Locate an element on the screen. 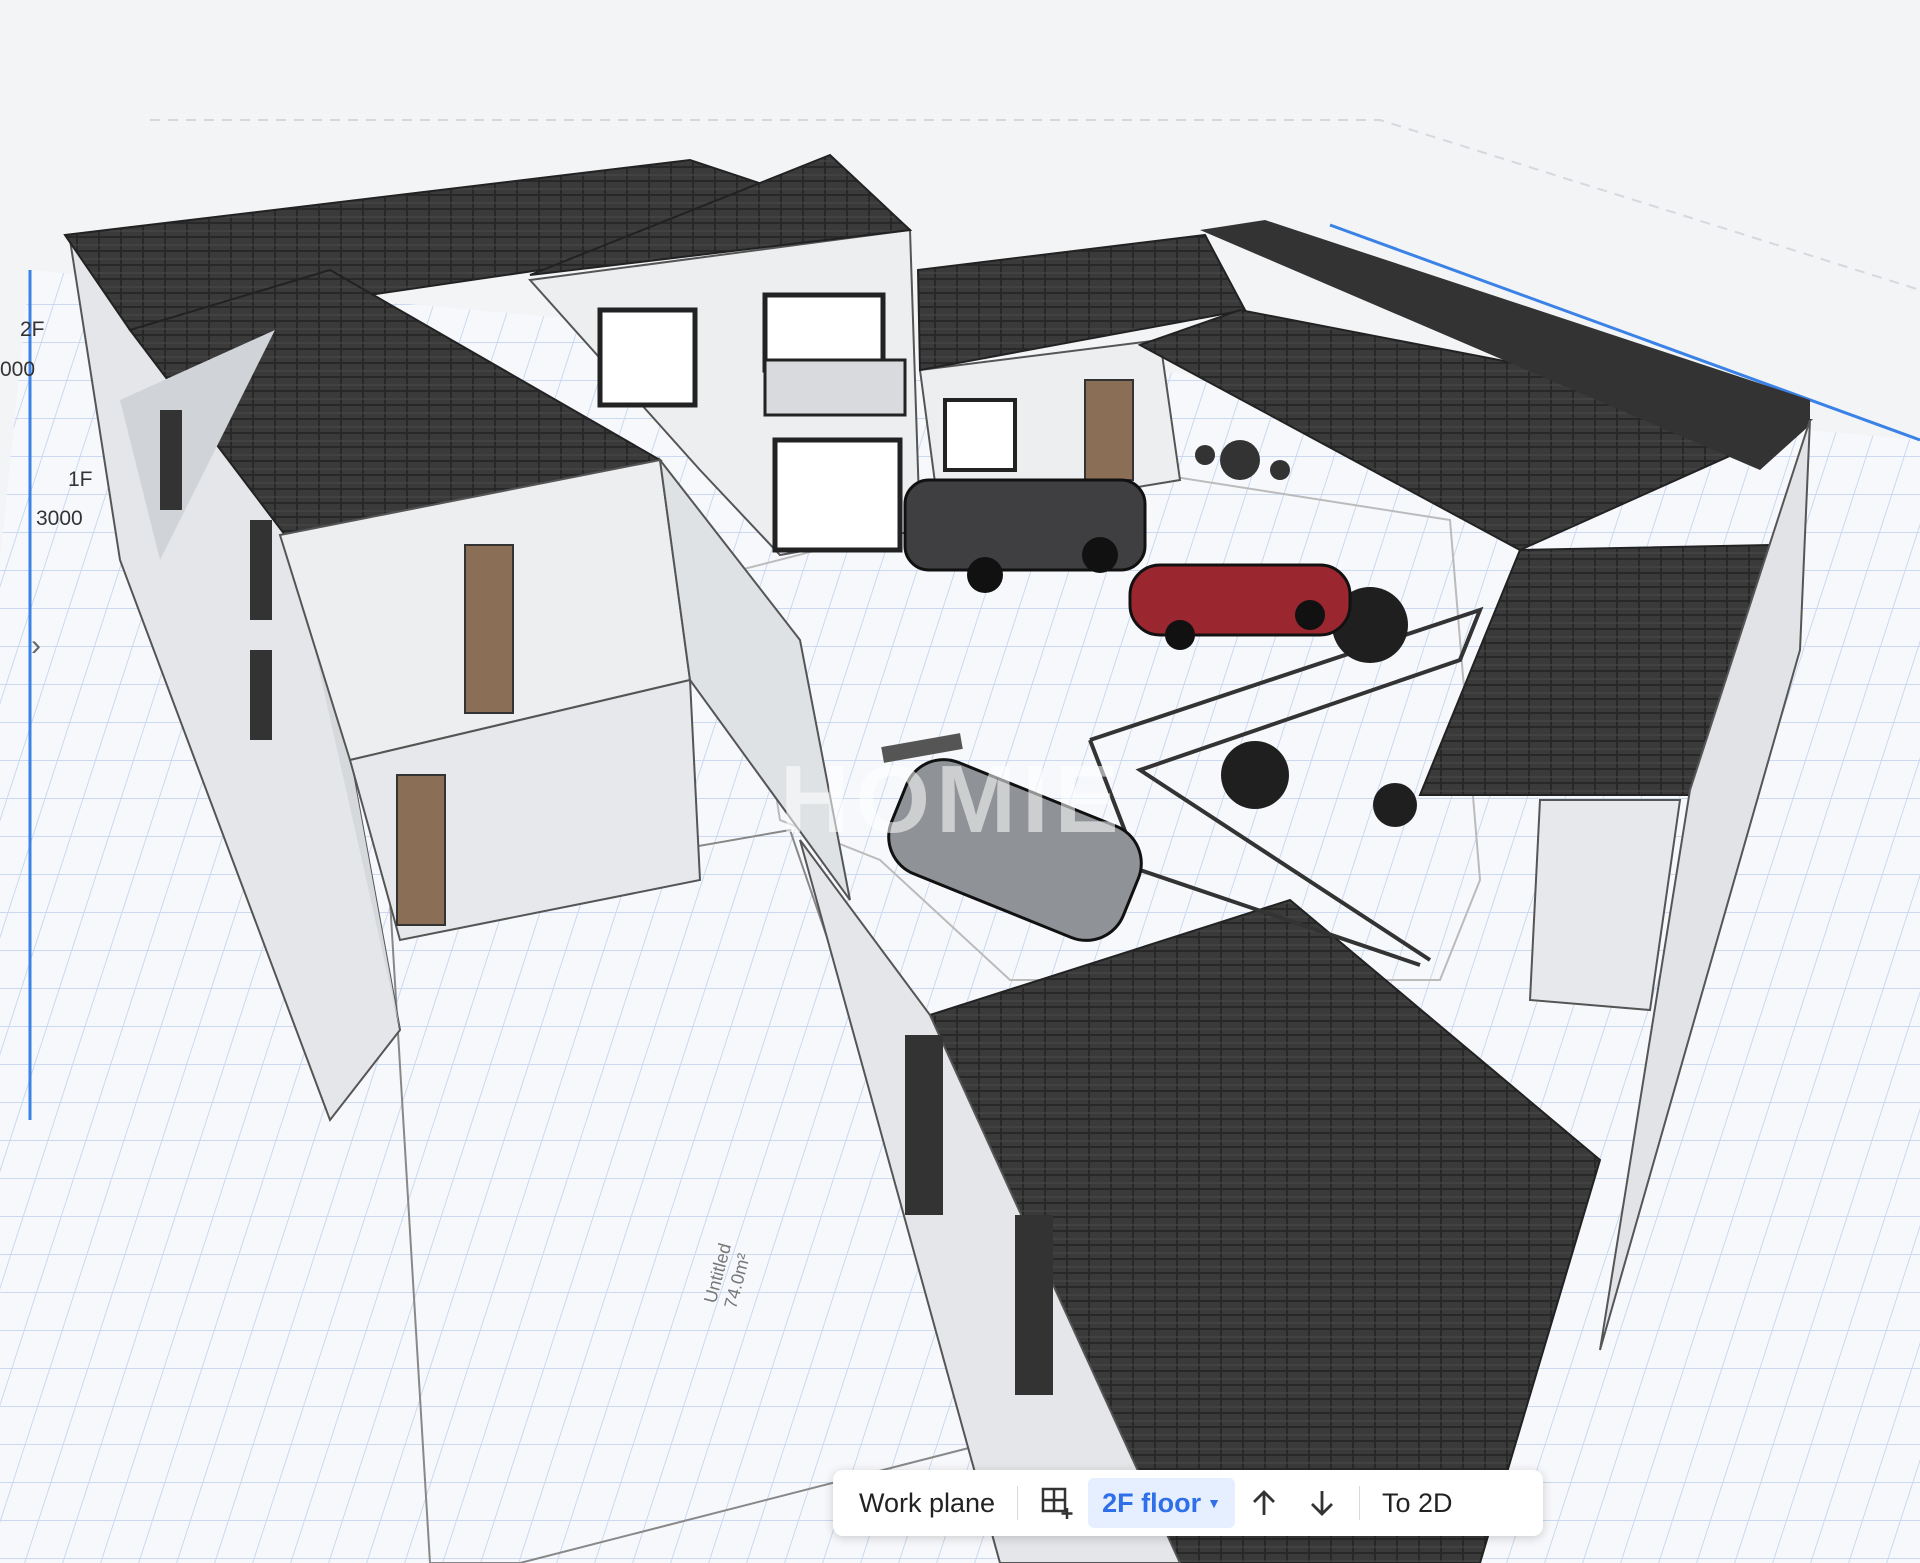 This screenshot has width=1920, height=1563. expand-panel-button: › is located at coordinates (36, 646).